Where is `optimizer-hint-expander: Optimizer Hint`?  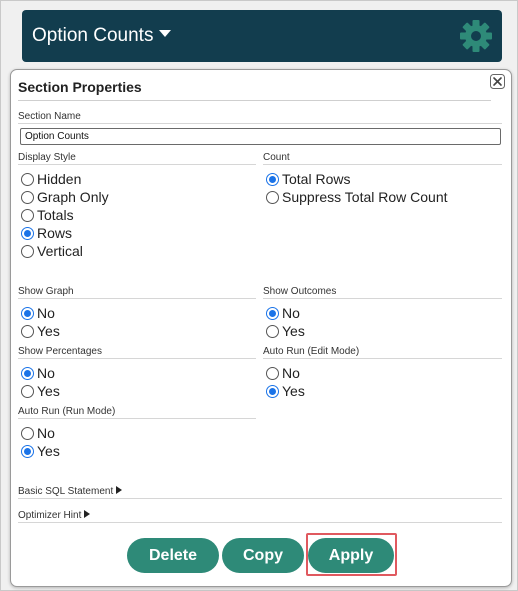
optimizer-hint-expander: Optimizer Hint is located at coordinates (54, 515).